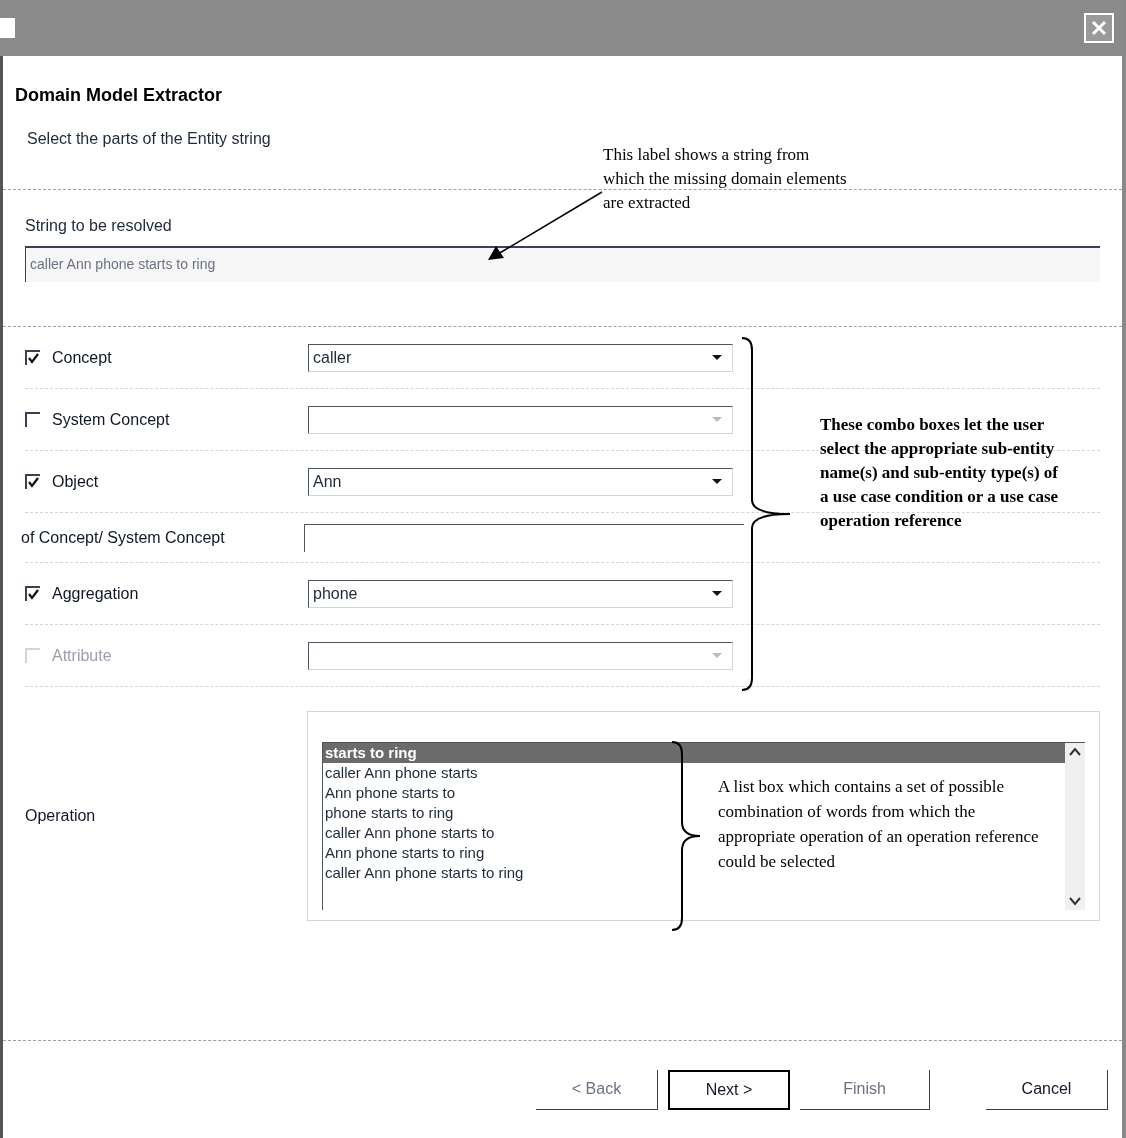 This screenshot has width=1126, height=1138. What do you see at coordinates (940, 473) in the screenshot?
I see `annotation-text: These combo boxes let the user select the appropriate sub-entity name(s) and sub-entity type(s) of a use case condition or a use case operation reference` at bounding box center [940, 473].